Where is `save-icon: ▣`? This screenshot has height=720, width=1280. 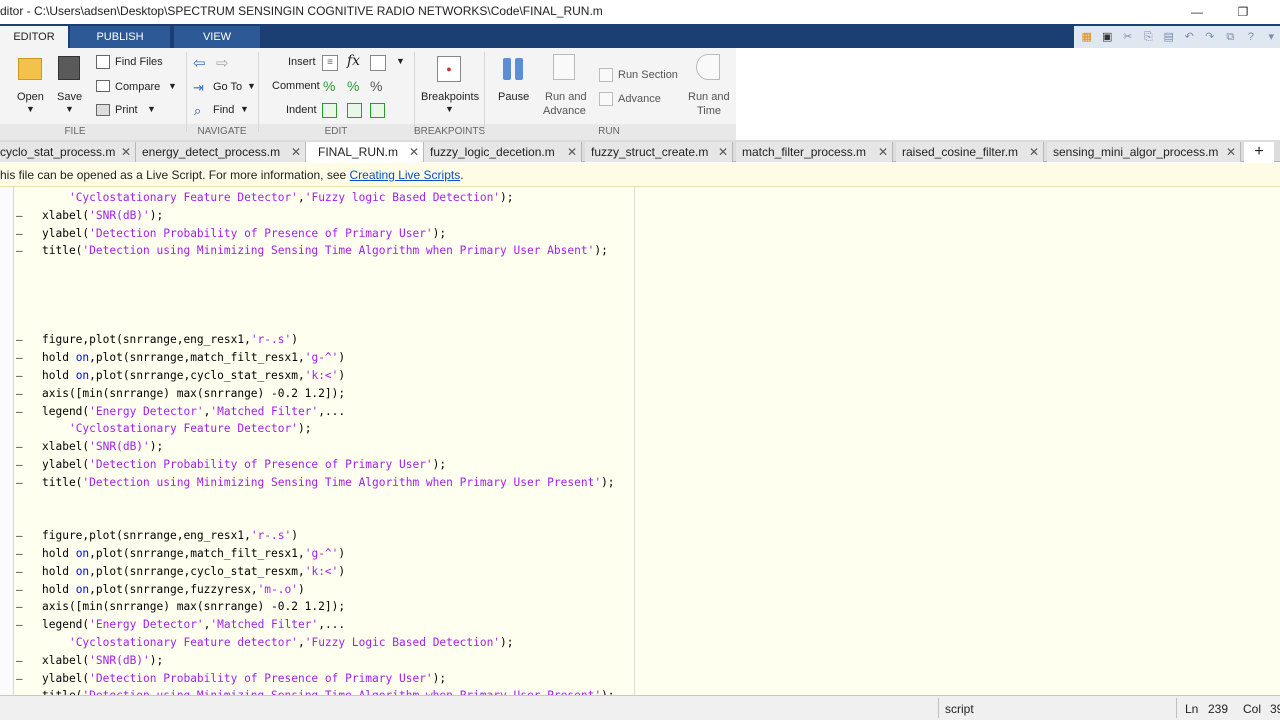
save-icon: ▣ is located at coordinates (1108, 37).